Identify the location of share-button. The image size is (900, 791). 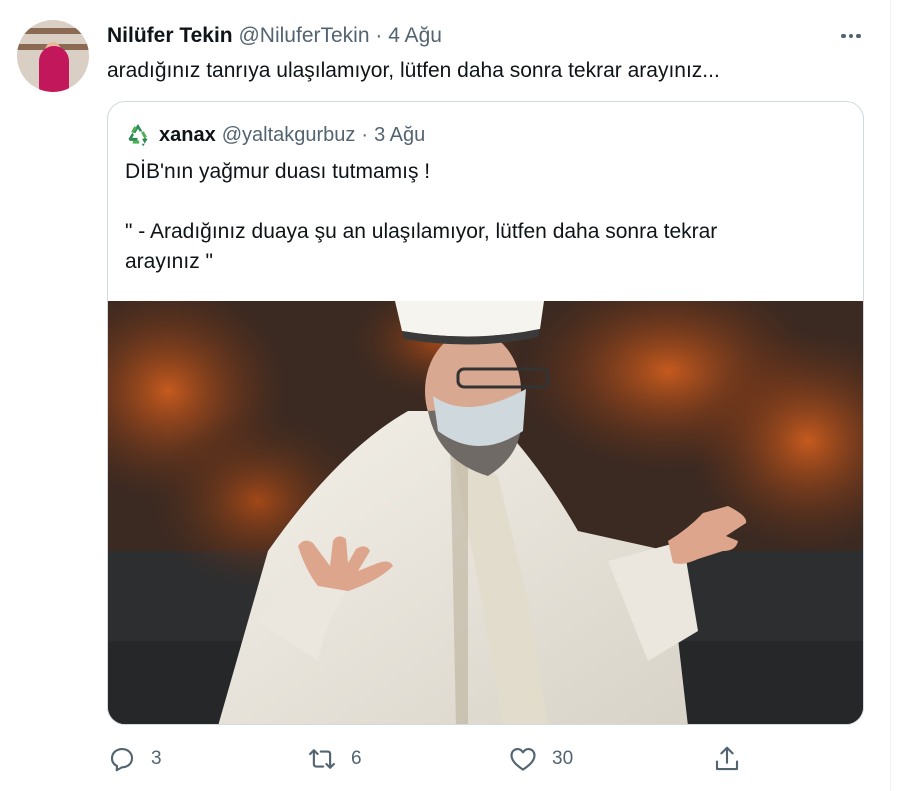
(727, 759).